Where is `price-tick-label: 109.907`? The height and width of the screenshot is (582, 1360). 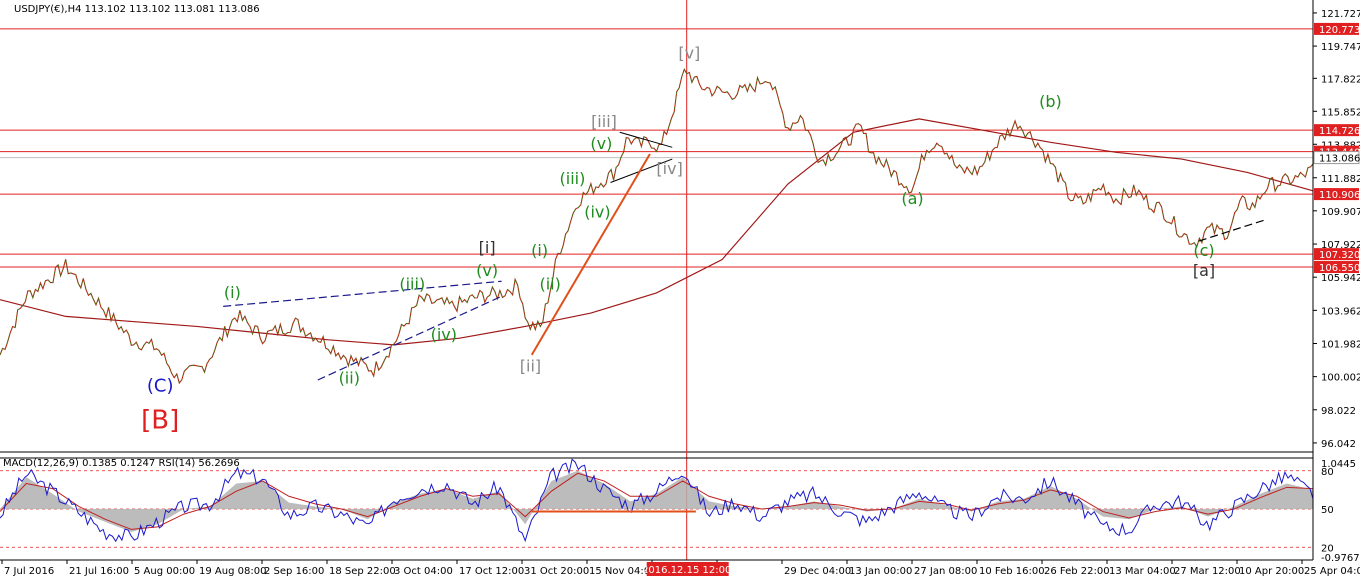 price-tick-label: 109.907 is located at coordinates (1340, 212).